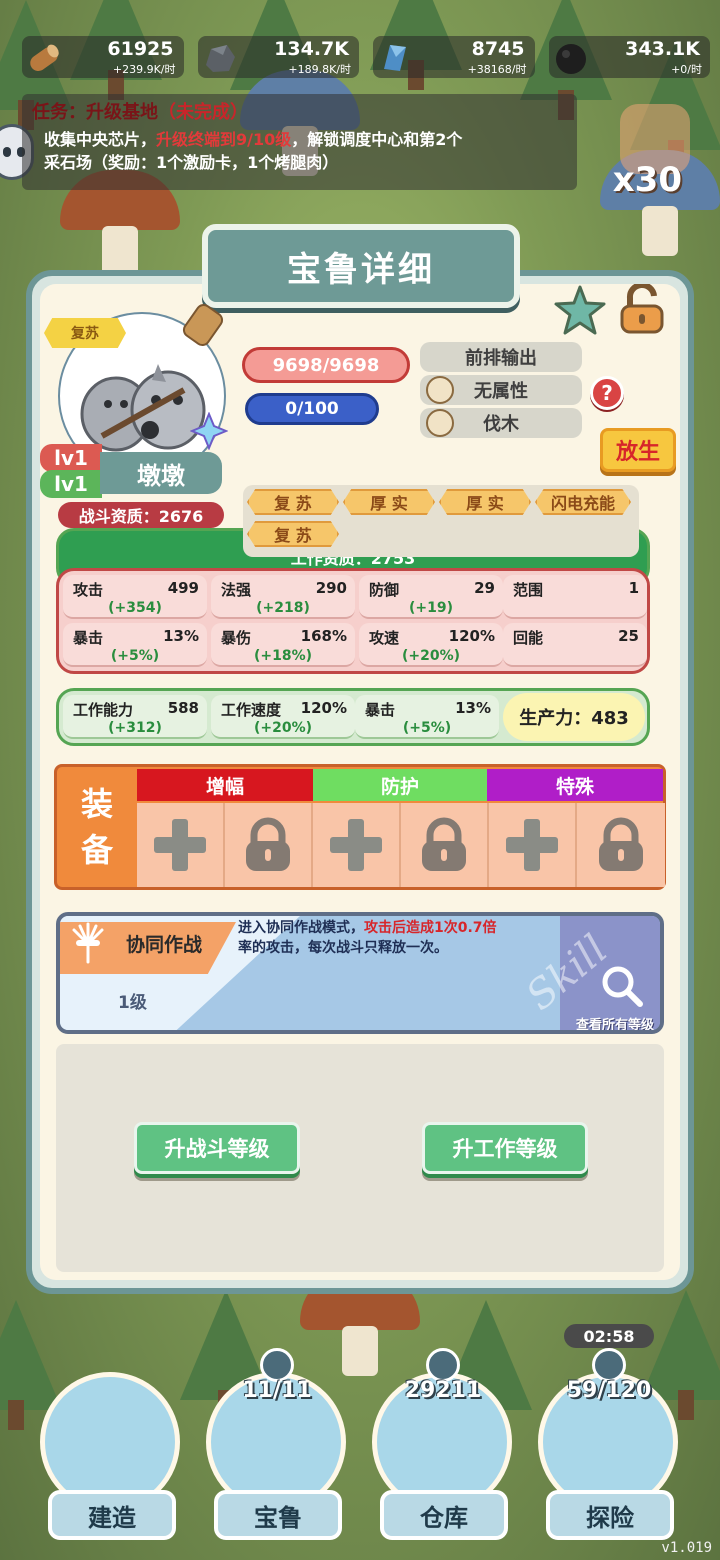 This screenshot has width=720, height=1560. What do you see at coordinates (505, 1148) in the screenshot?
I see `upgrade-work-level-button: 升工作等级` at bounding box center [505, 1148].